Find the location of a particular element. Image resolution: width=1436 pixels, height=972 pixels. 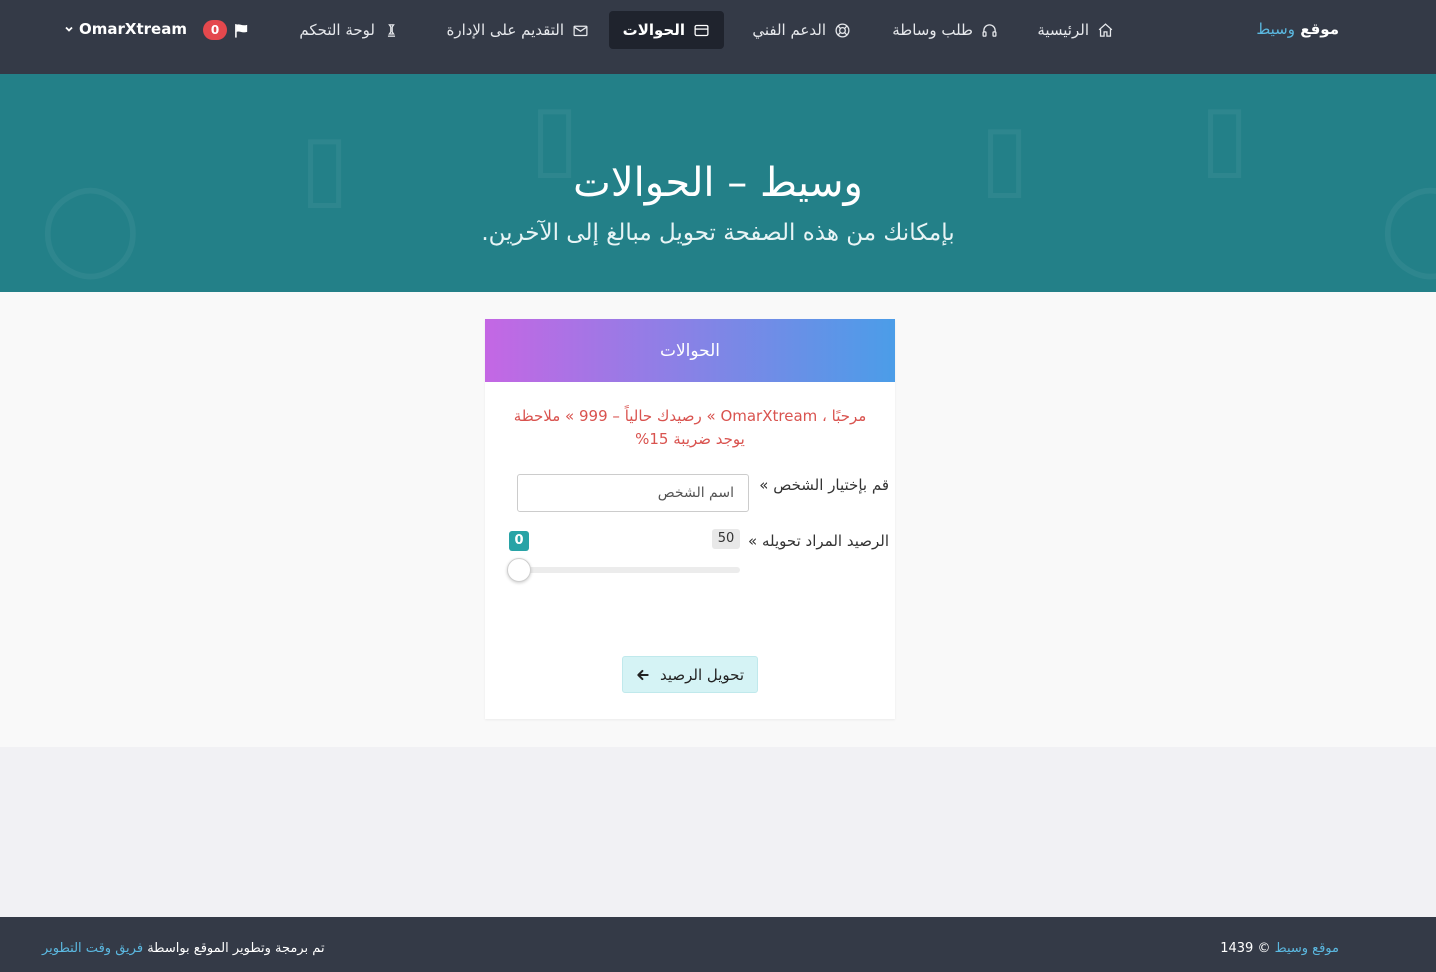

nav-item-transfers: الحوالات is located at coordinates (666, 30).